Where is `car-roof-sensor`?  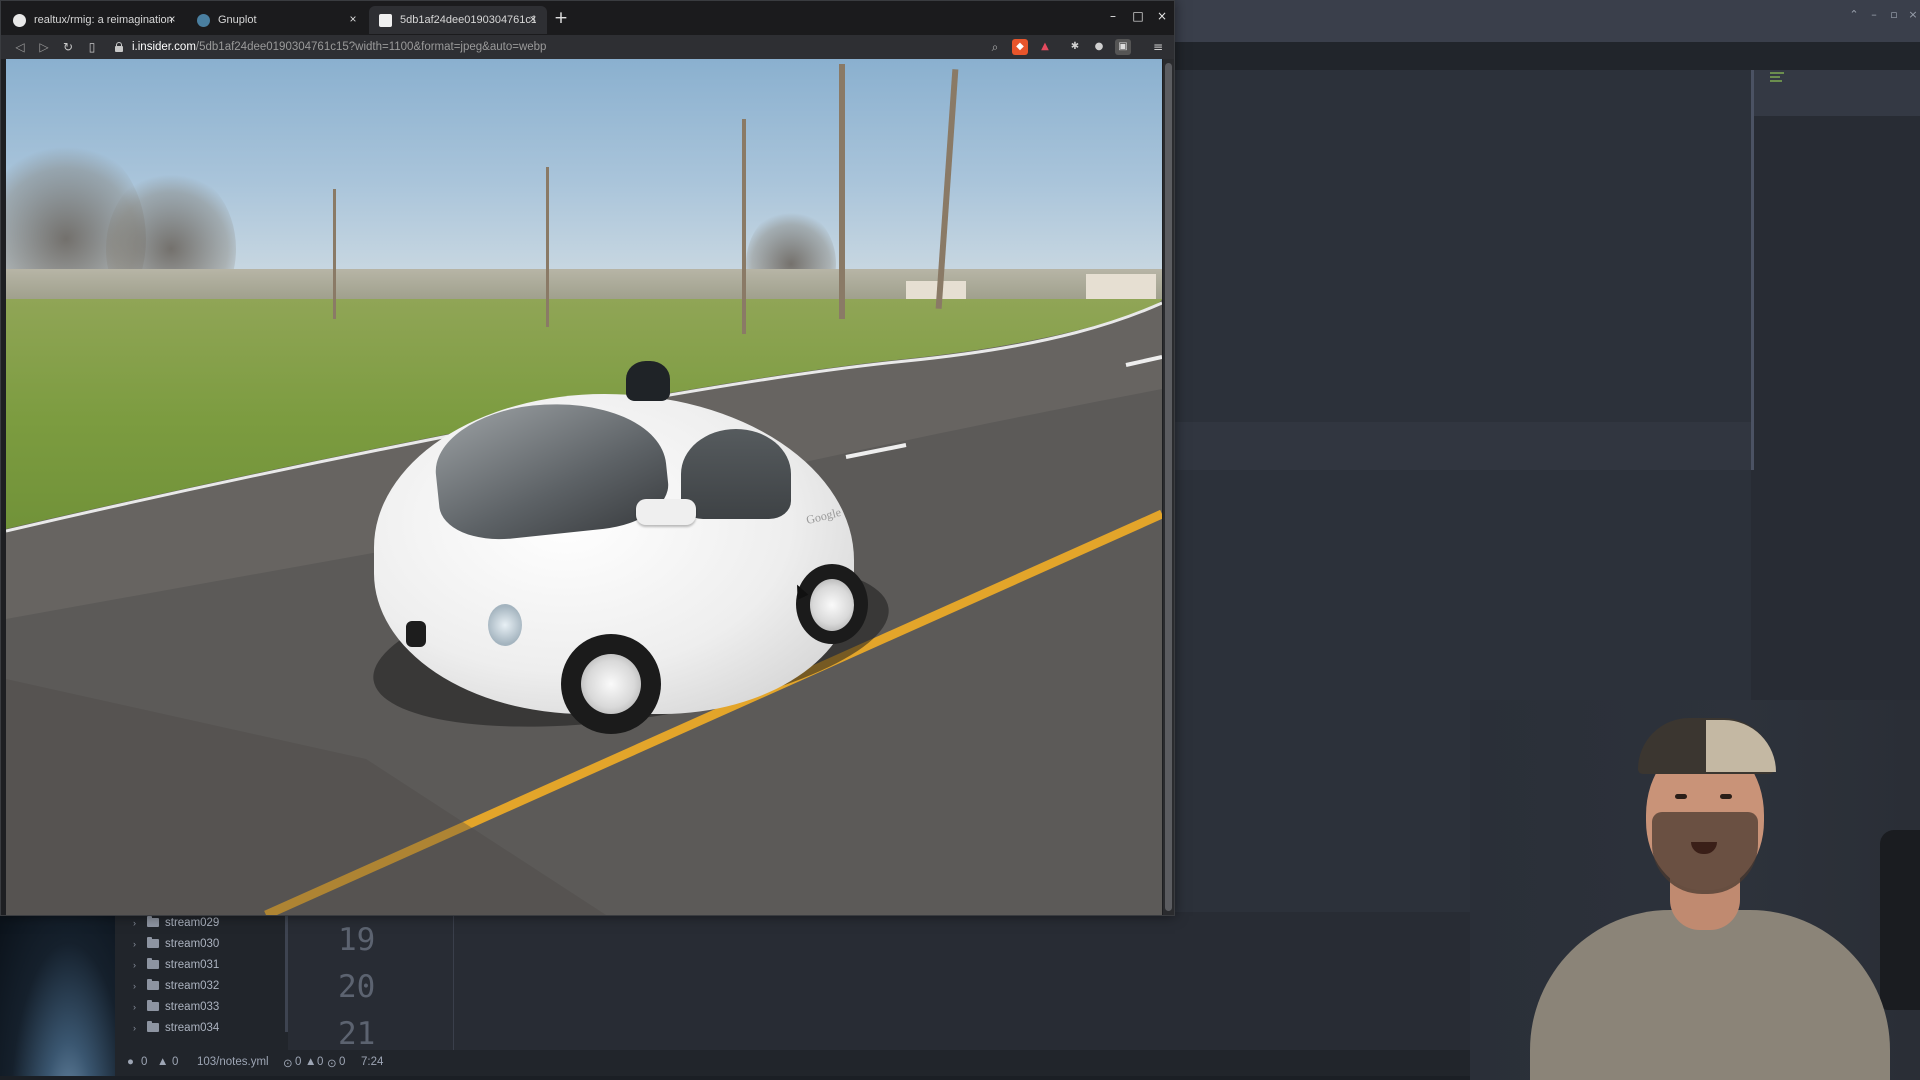 car-roof-sensor is located at coordinates (648, 381).